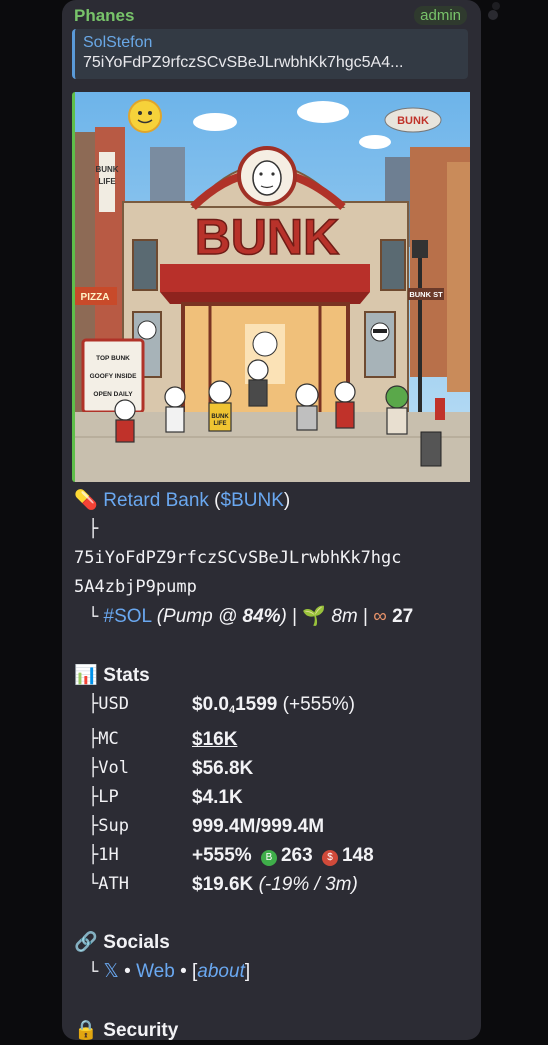 The image size is (548, 1045). Describe the element at coordinates (108, 704) in the screenshot. I see `stat-key: ├USD` at that location.